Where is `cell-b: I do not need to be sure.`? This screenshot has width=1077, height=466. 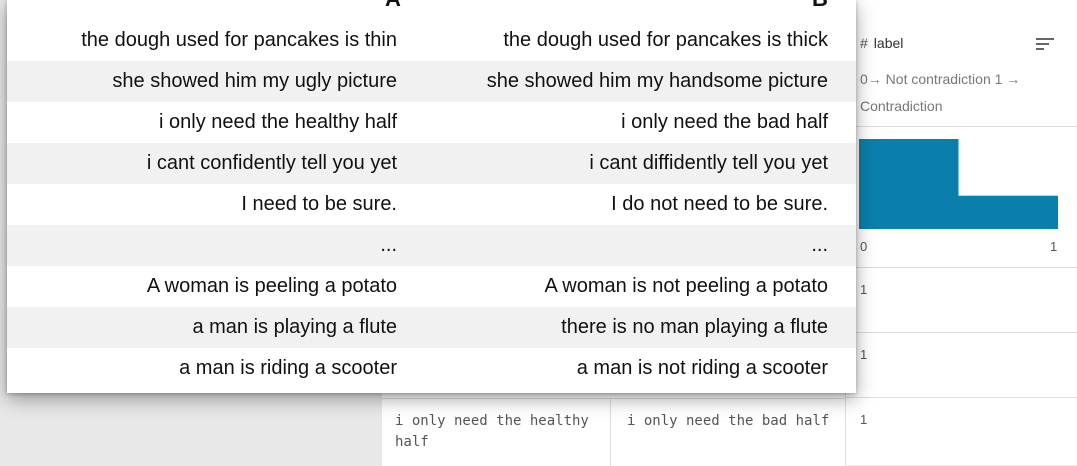
cell-b: I do not need to be sure. is located at coordinates (719, 204).